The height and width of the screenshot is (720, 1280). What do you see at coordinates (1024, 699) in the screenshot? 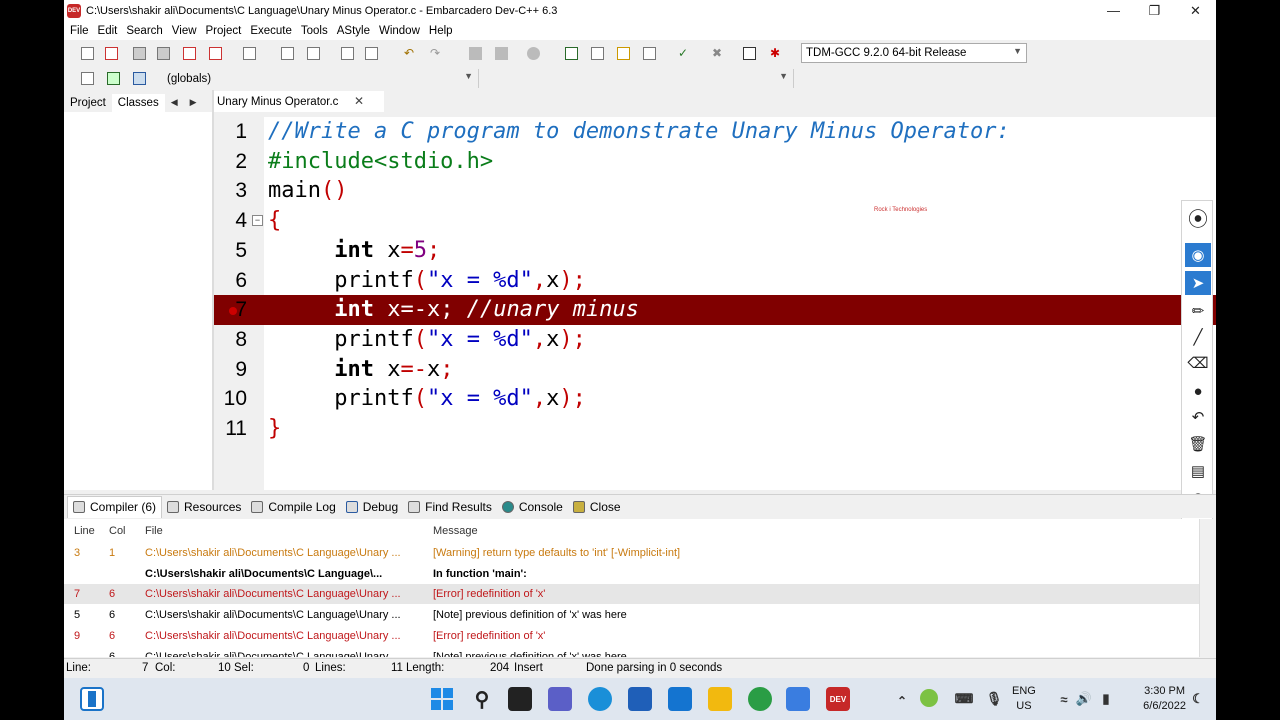
I see `input-language: ENG US` at bounding box center [1024, 699].